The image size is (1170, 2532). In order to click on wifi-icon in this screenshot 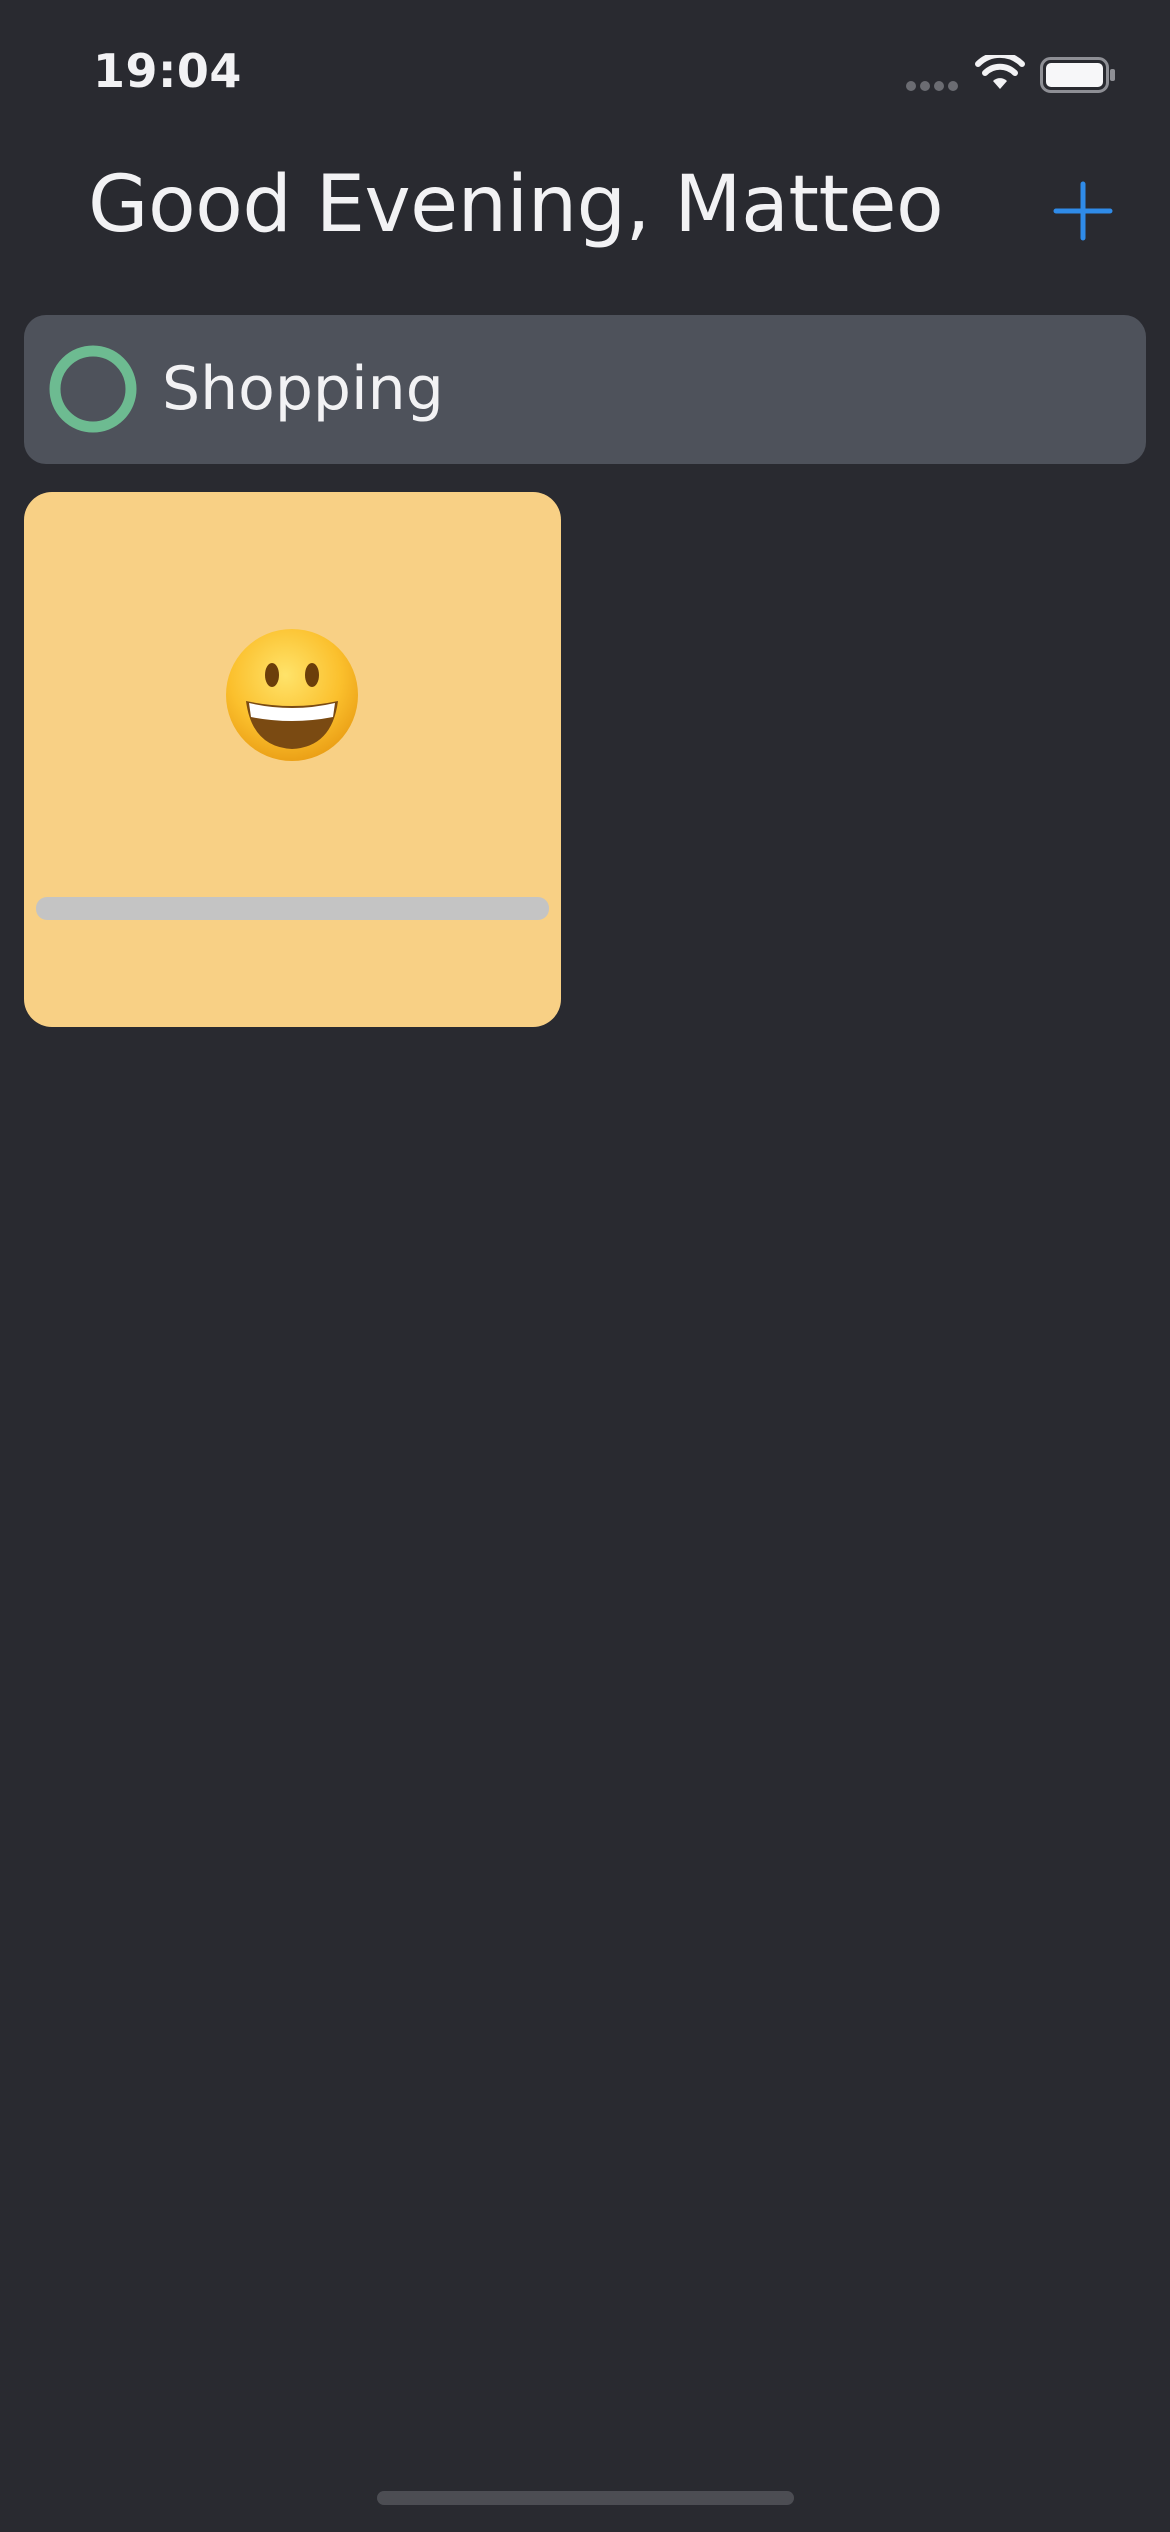, I will do `click(1000, 72)`.